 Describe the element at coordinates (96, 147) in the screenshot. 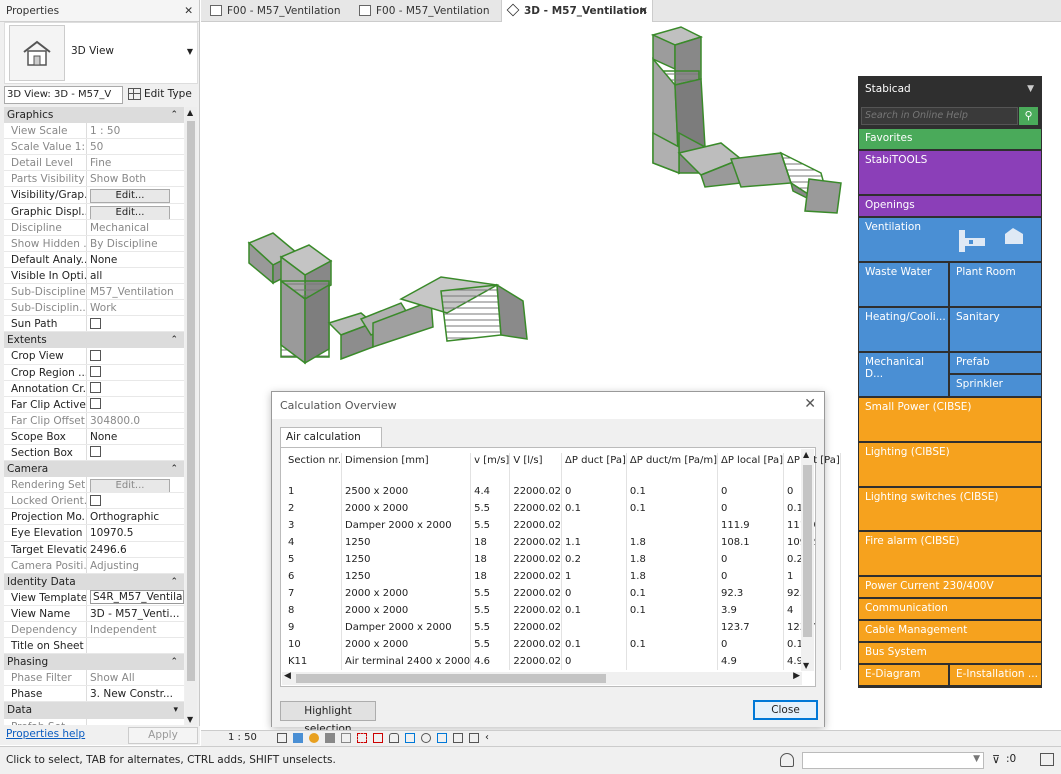

I see `property-value: 50` at that location.